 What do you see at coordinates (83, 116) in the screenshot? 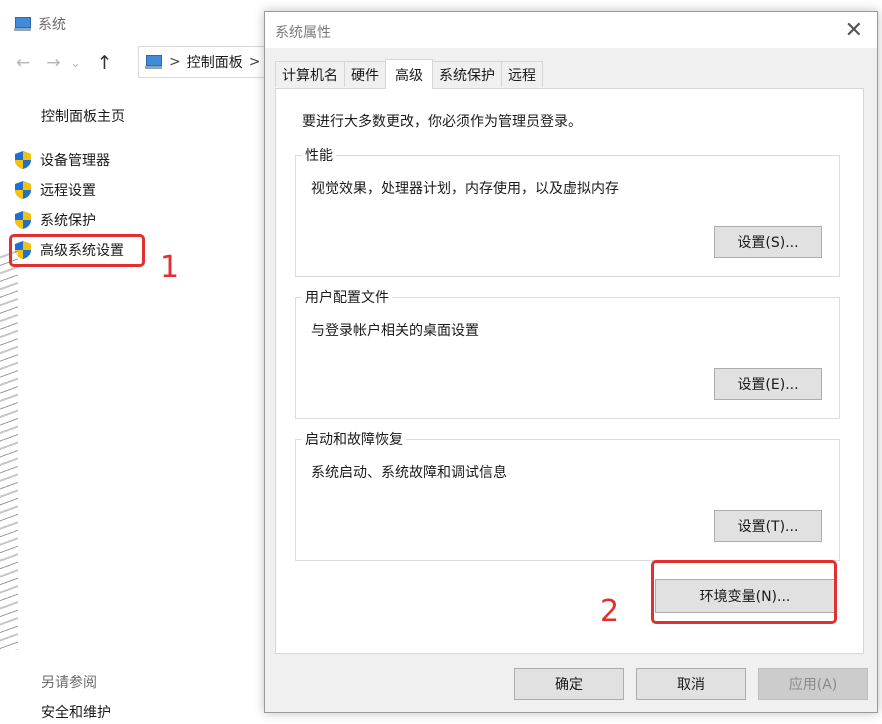
I see `control-panel-home-link: 控制面板主页` at bounding box center [83, 116].